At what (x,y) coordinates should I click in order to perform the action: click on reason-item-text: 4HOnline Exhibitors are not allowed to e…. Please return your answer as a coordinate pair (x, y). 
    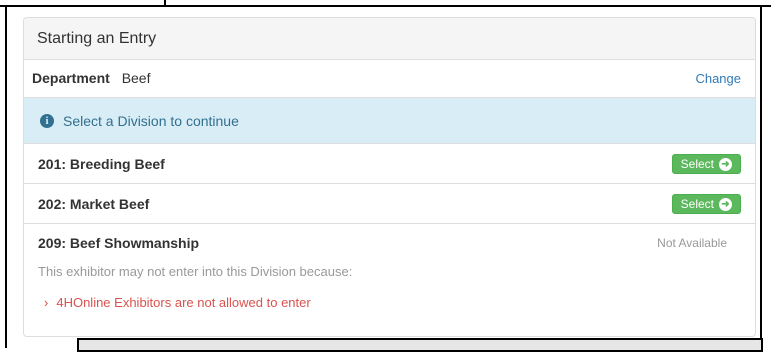
    Looking at the image, I should click on (183, 302).